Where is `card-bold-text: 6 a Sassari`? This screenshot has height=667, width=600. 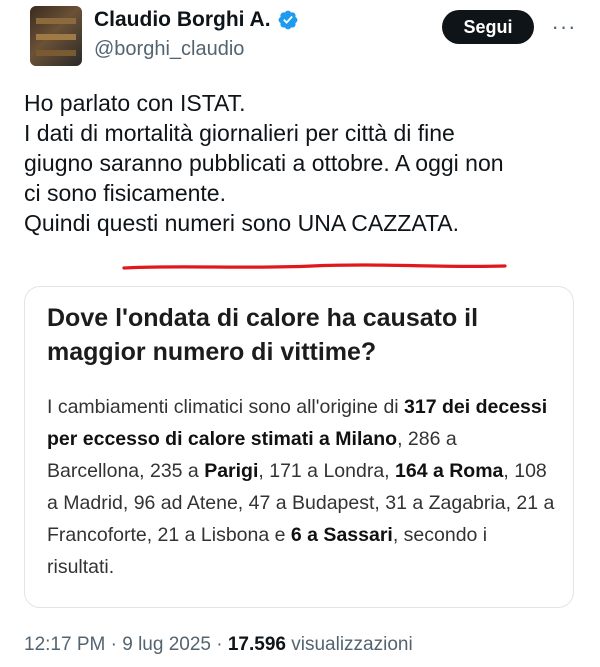 card-bold-text: 6 a Sassari is located at coordinates (341, 535).